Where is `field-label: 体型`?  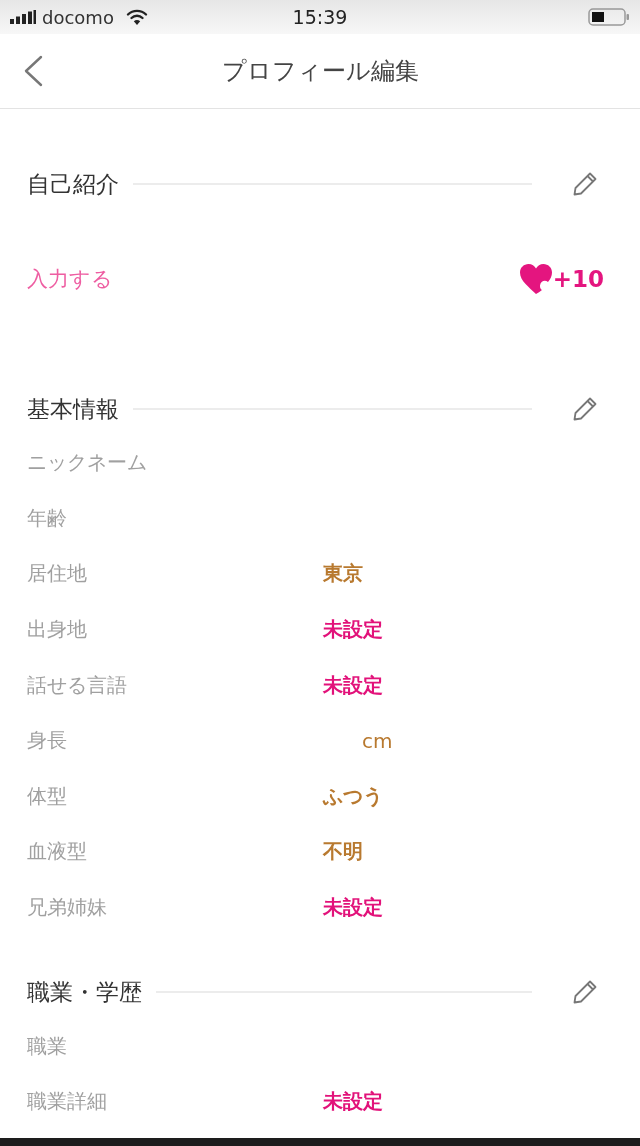
field-label: 体型 is located at coordinates (47, 796).